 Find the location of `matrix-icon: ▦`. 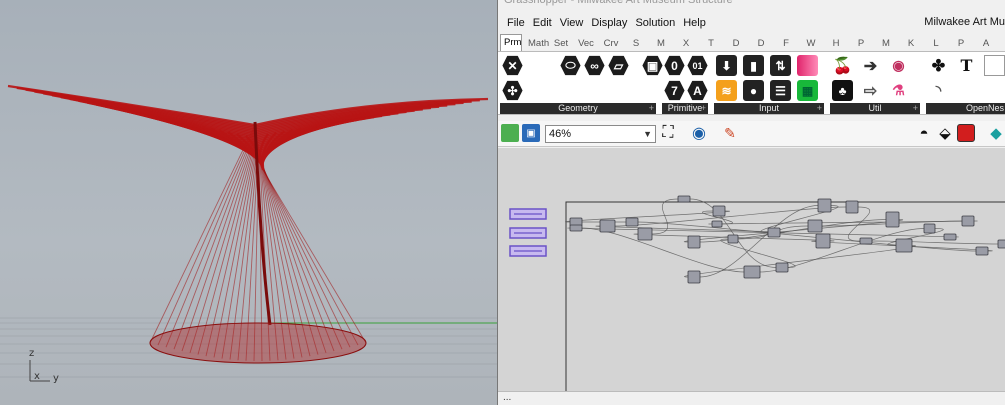

matrix-icon: ▦ is located at coordinates (807, 90).